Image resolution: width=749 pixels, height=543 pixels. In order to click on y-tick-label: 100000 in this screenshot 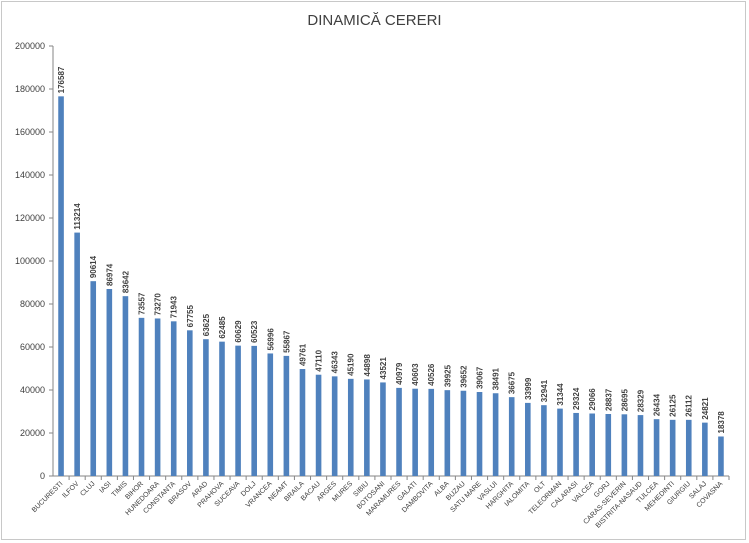, I will do `click(30, 261)`.